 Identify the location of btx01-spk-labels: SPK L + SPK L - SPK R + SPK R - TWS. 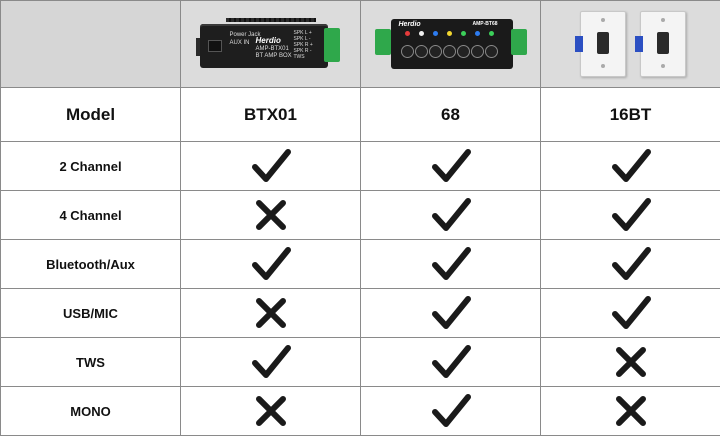
(303, 45).